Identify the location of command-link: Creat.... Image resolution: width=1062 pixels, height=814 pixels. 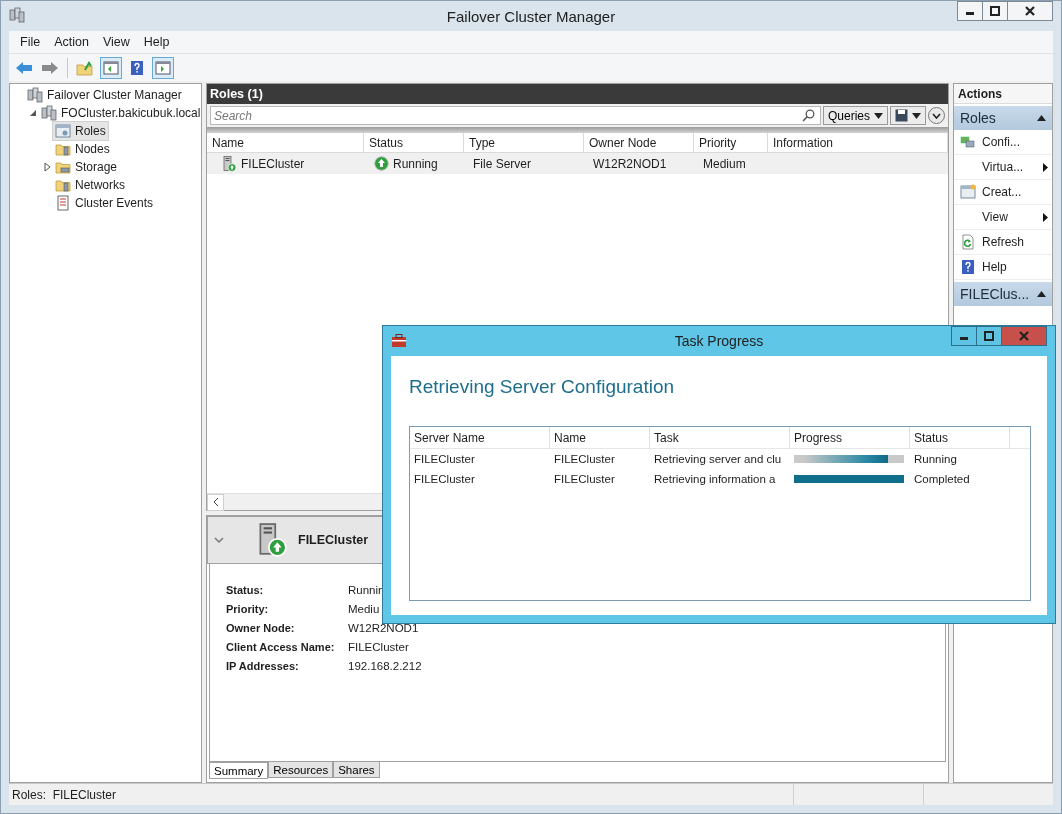
(1003, 192).